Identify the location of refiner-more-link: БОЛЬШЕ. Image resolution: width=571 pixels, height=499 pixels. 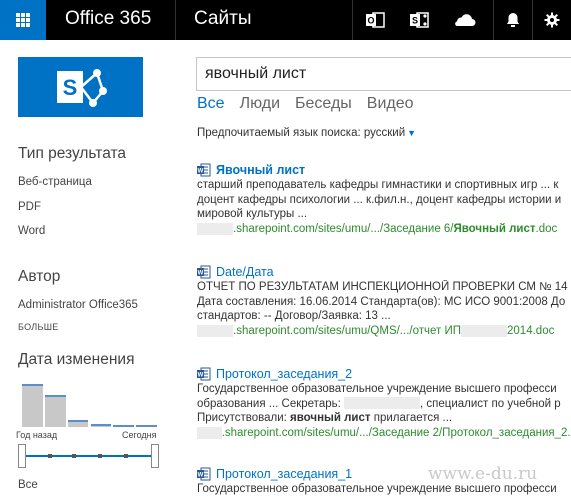
(38, 327).